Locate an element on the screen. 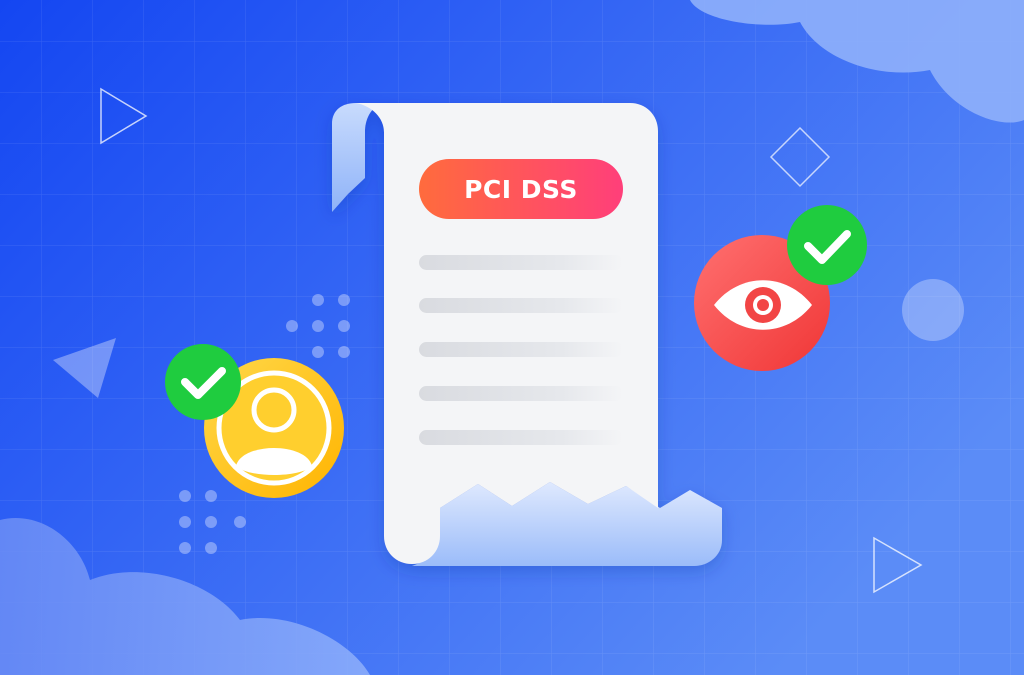 This screenshot has height=675, width=1024. pci-dss-badge: PCI DSS is located at coordinates (521, 189).